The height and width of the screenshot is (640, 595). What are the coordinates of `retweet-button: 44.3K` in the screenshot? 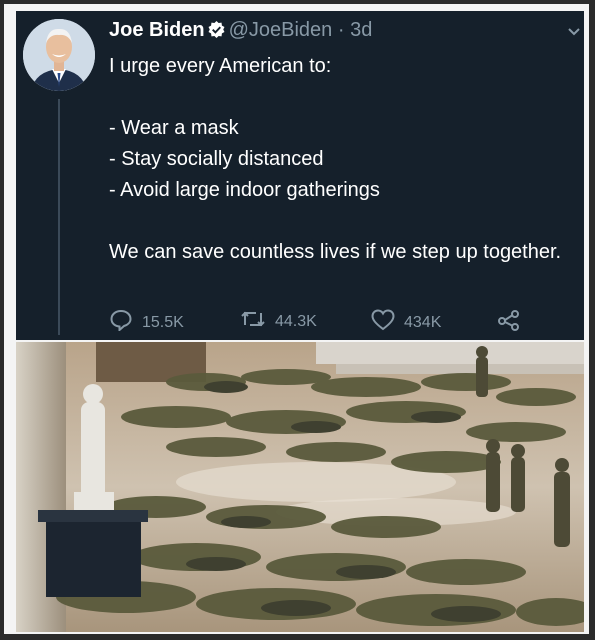 It's located at (278, 321).